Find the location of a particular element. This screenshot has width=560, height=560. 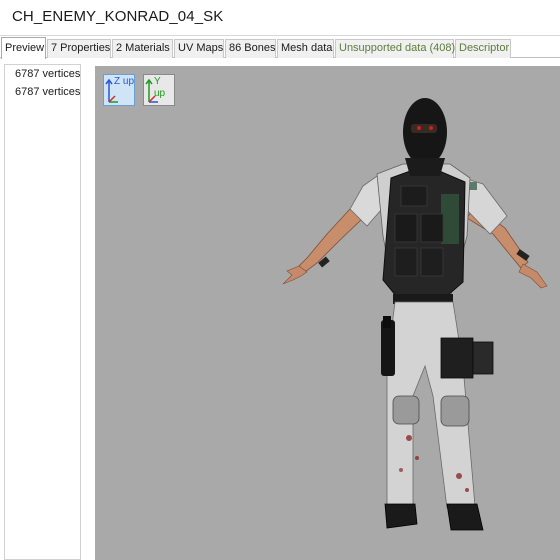

tab-unsupported-data: Unsupported data (408) is located at coordinates (395, 48).